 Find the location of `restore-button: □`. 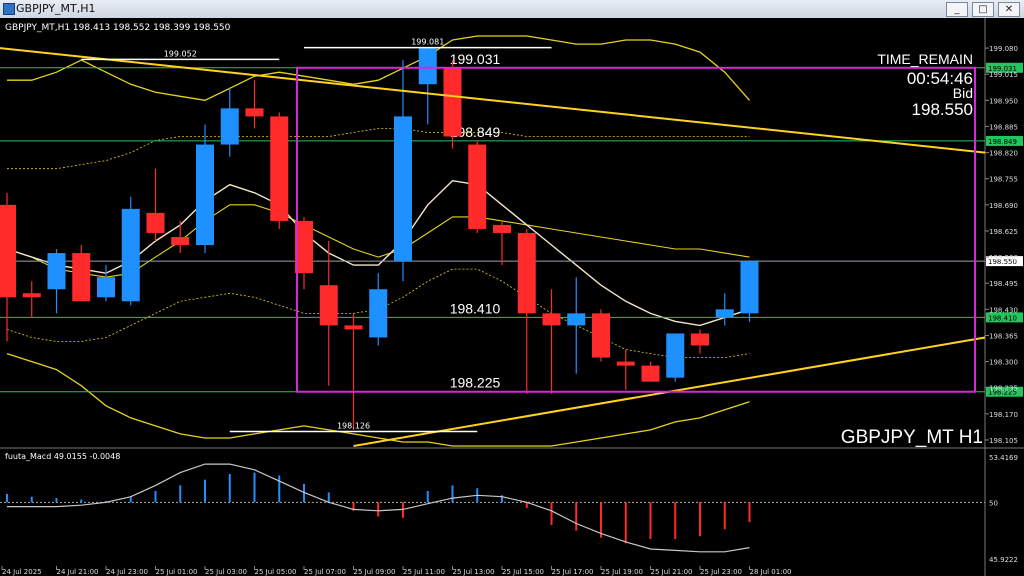

restore-button: □ is located at coordinates (983, 9).